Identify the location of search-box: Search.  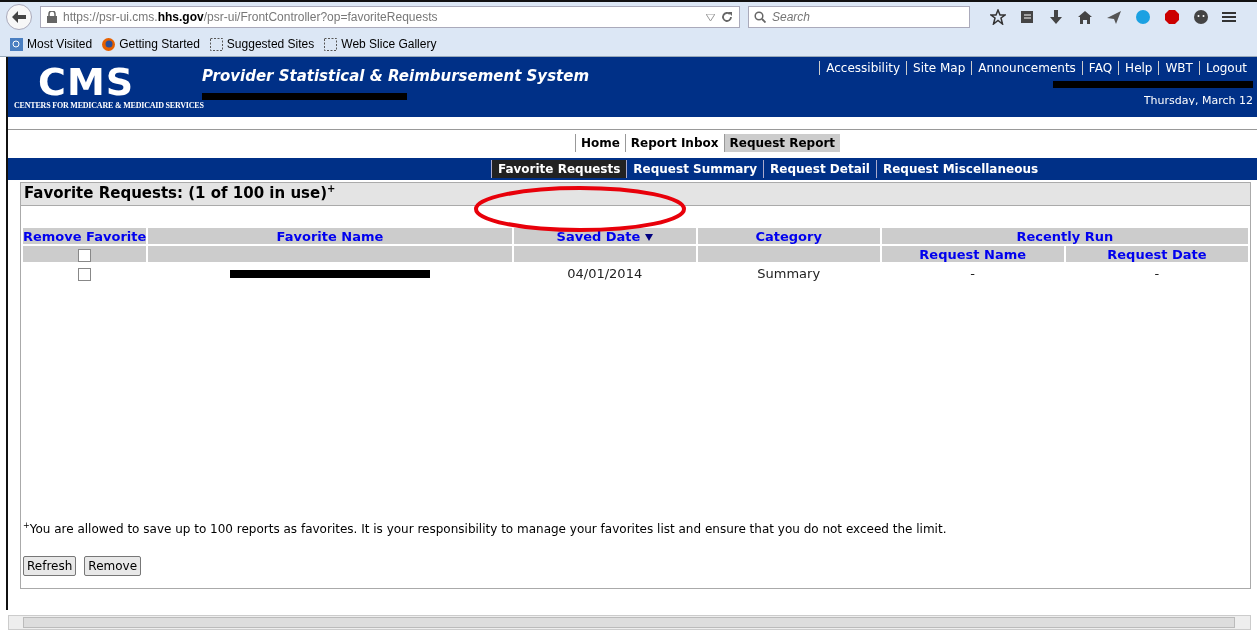
(859, 17).